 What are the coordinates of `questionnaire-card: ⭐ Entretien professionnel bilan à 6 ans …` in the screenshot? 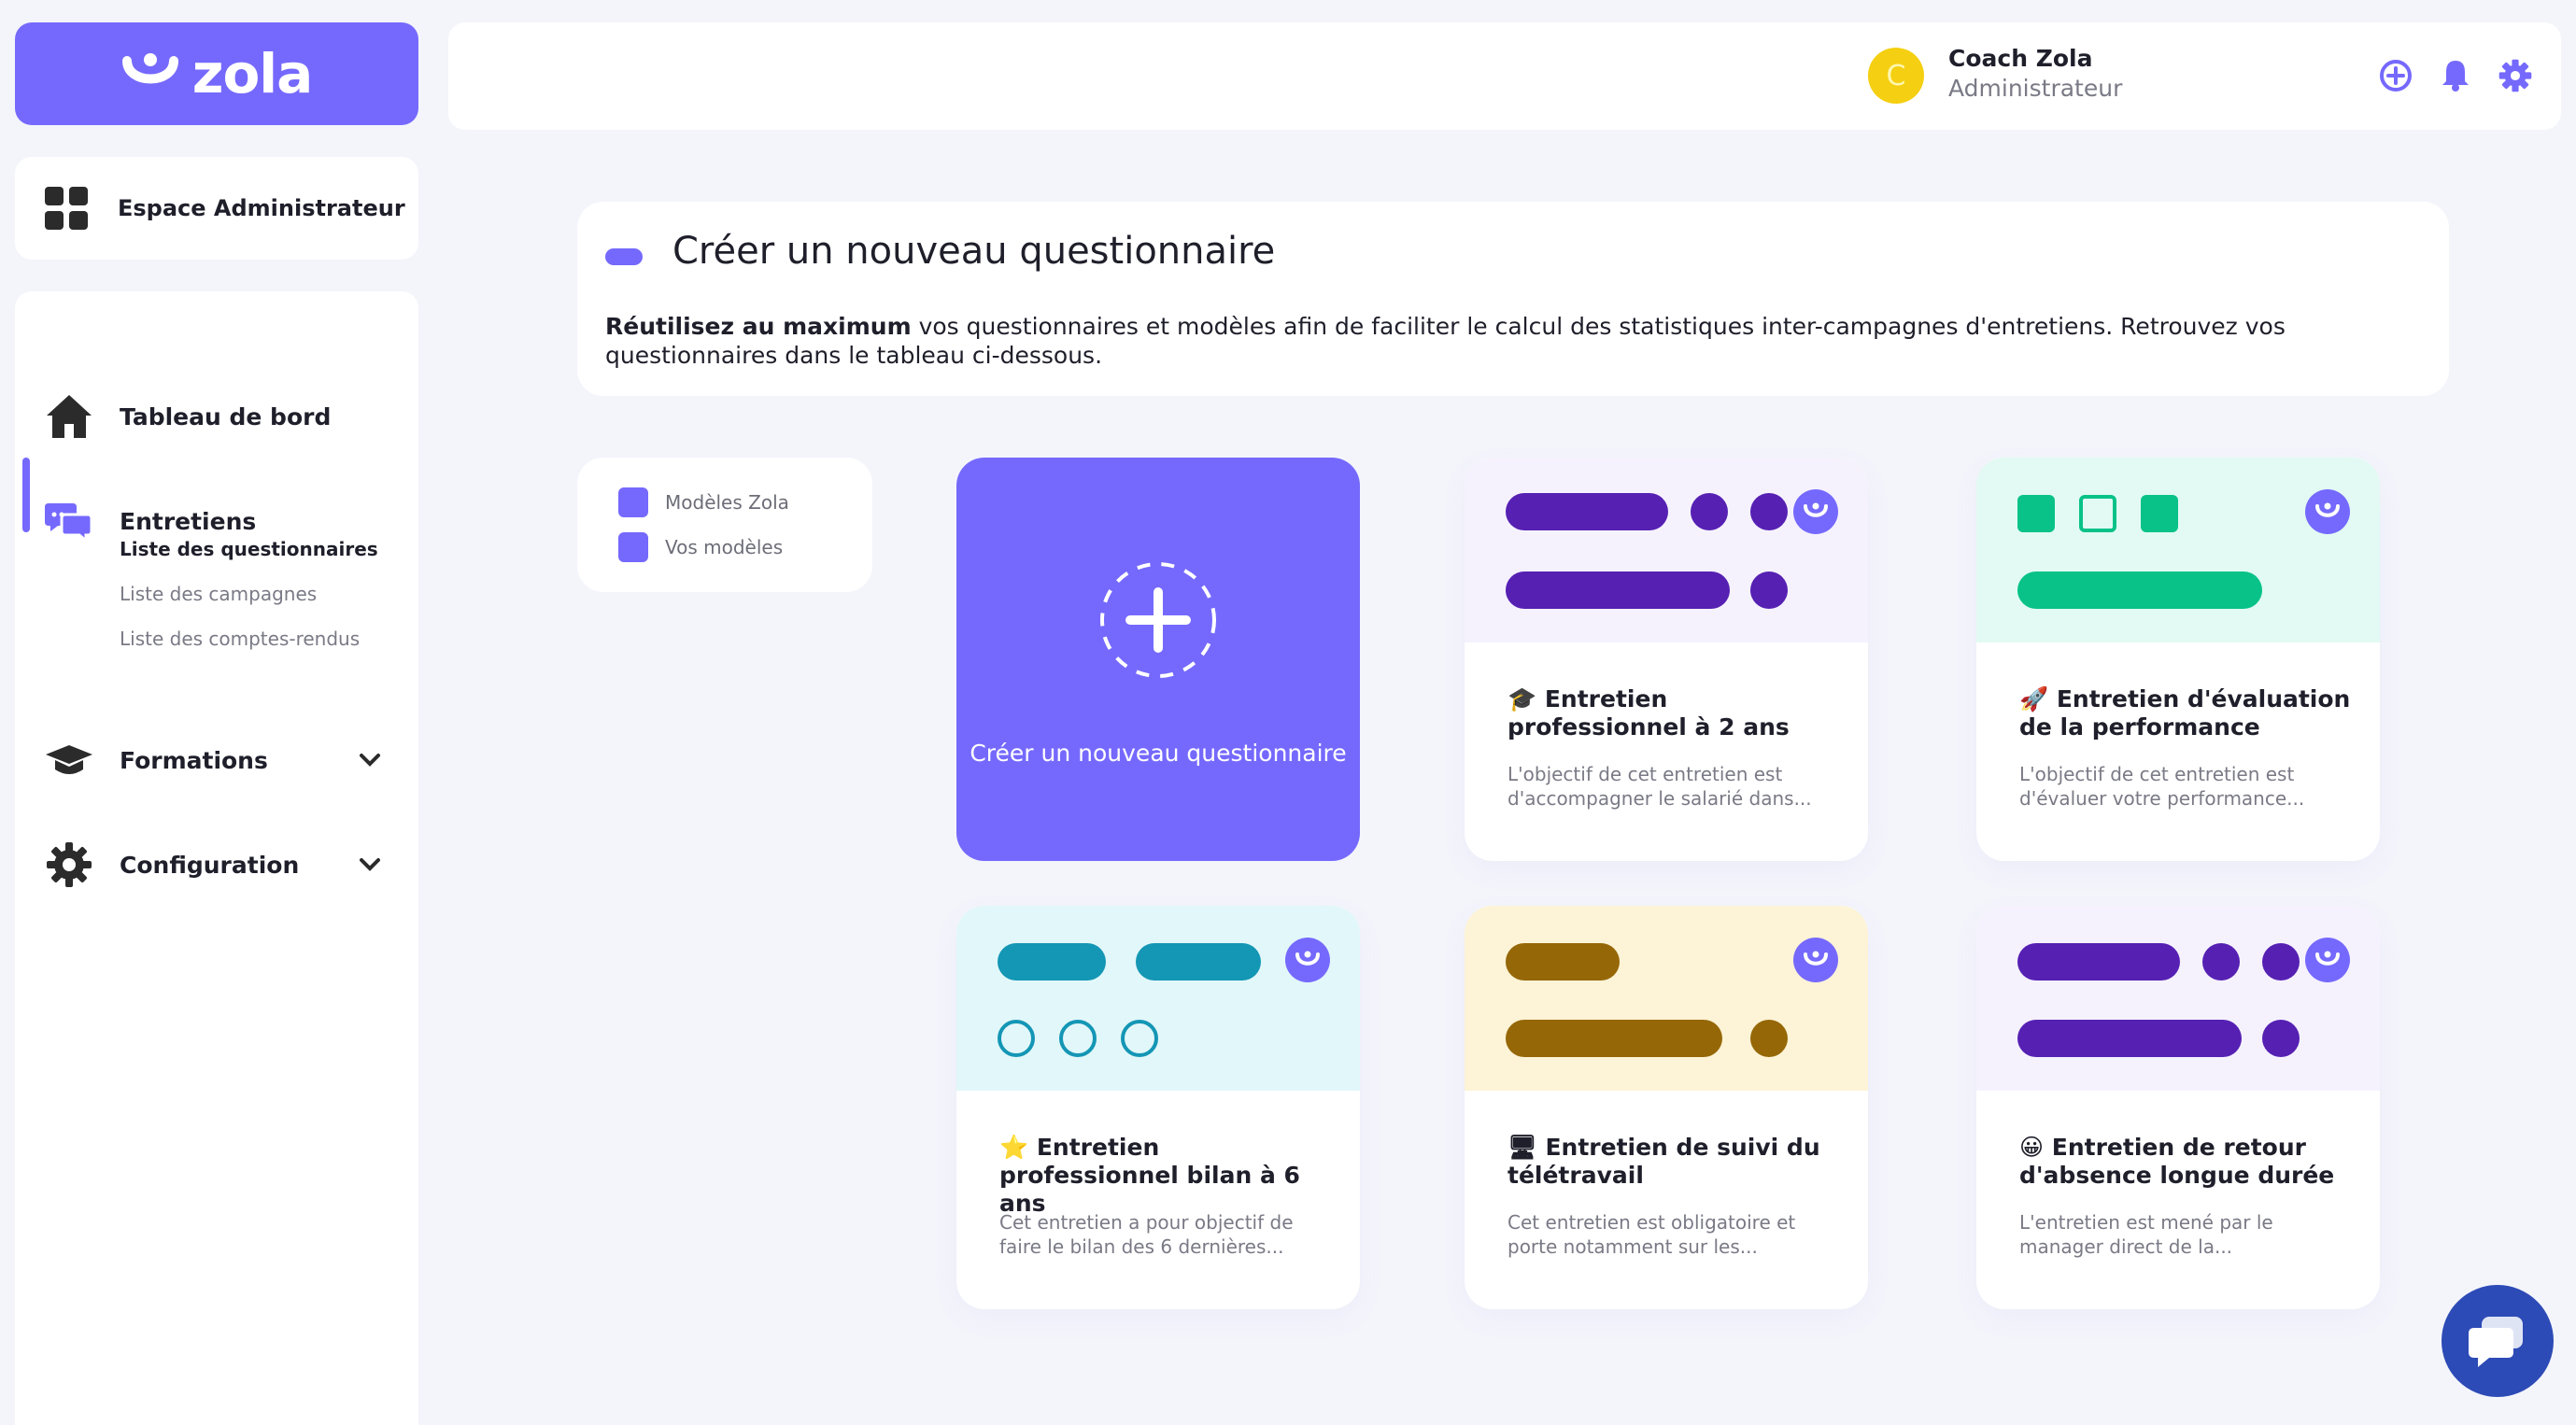 It's located at (1158, 1107).